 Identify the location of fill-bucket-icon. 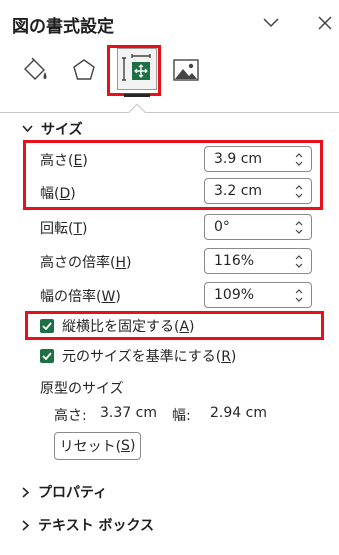
(35, 68).